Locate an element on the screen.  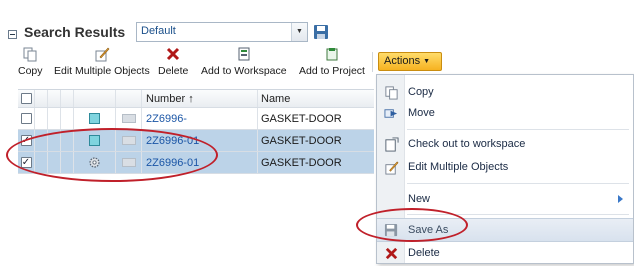
project-icon is located at coordinates (332, 54).